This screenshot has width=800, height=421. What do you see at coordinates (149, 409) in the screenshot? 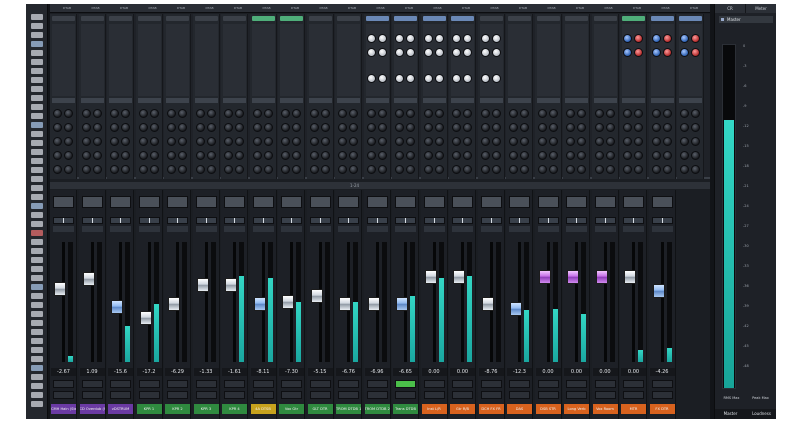
I see `channel-name: KPR 1` at bounding box center [149, 409].